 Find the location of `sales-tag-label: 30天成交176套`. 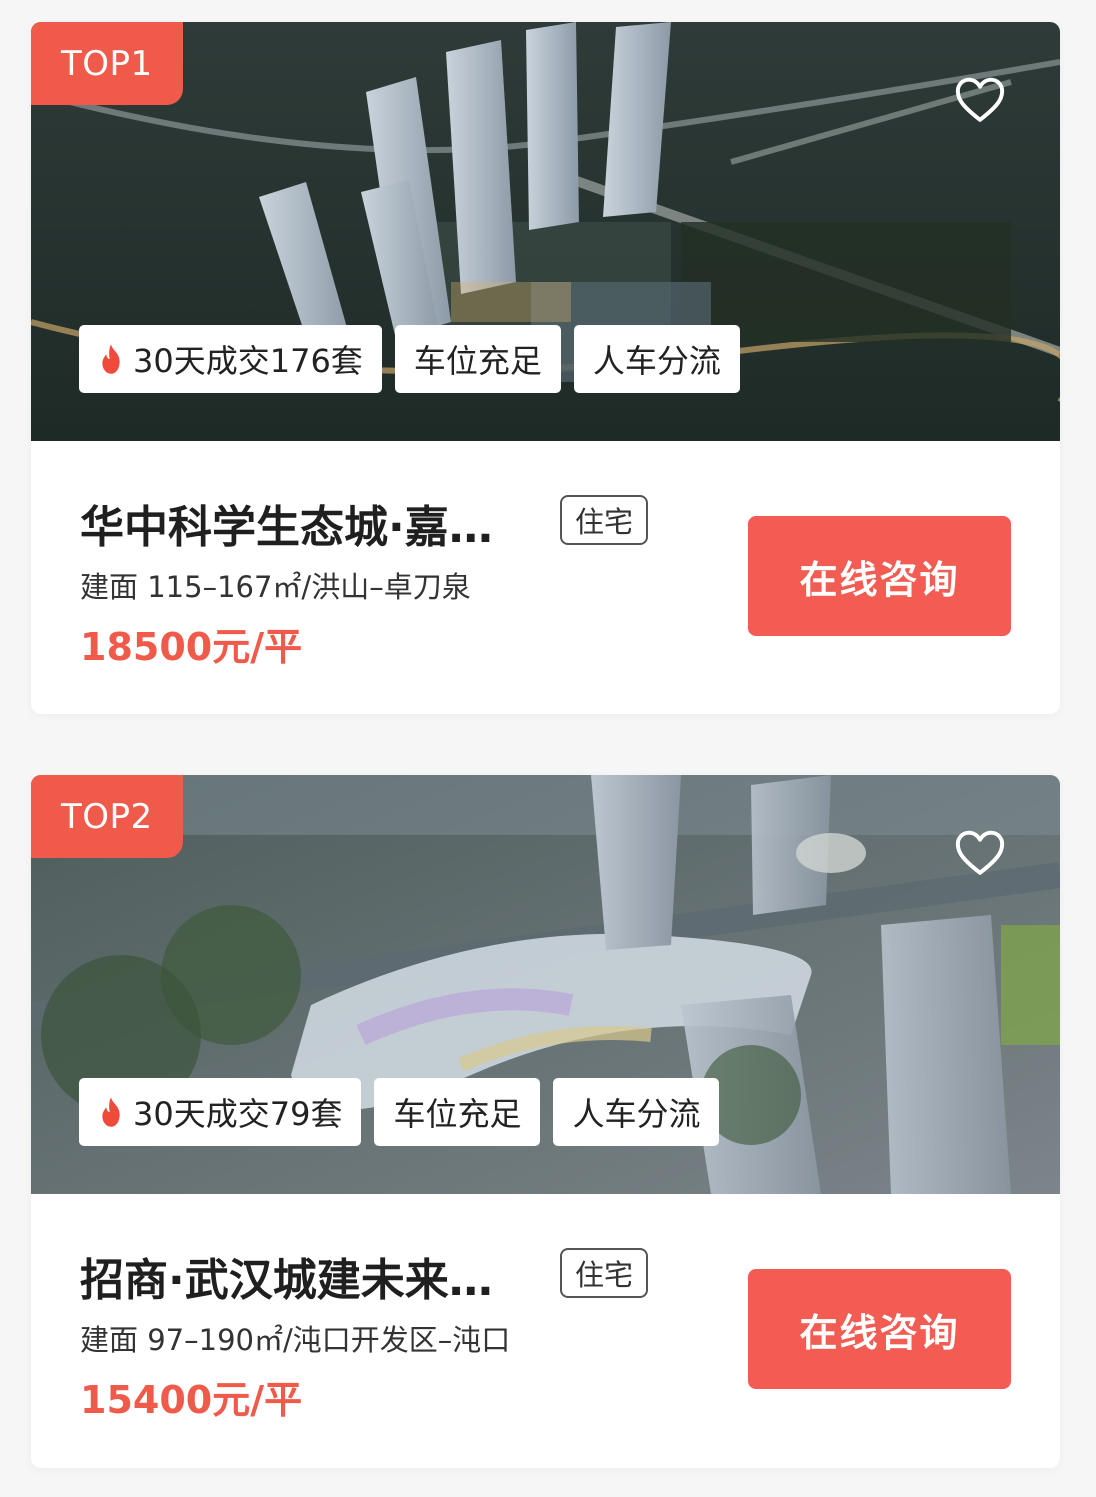

sales-tag-label: 30天成交176套 is located at coordinates (248, 361).